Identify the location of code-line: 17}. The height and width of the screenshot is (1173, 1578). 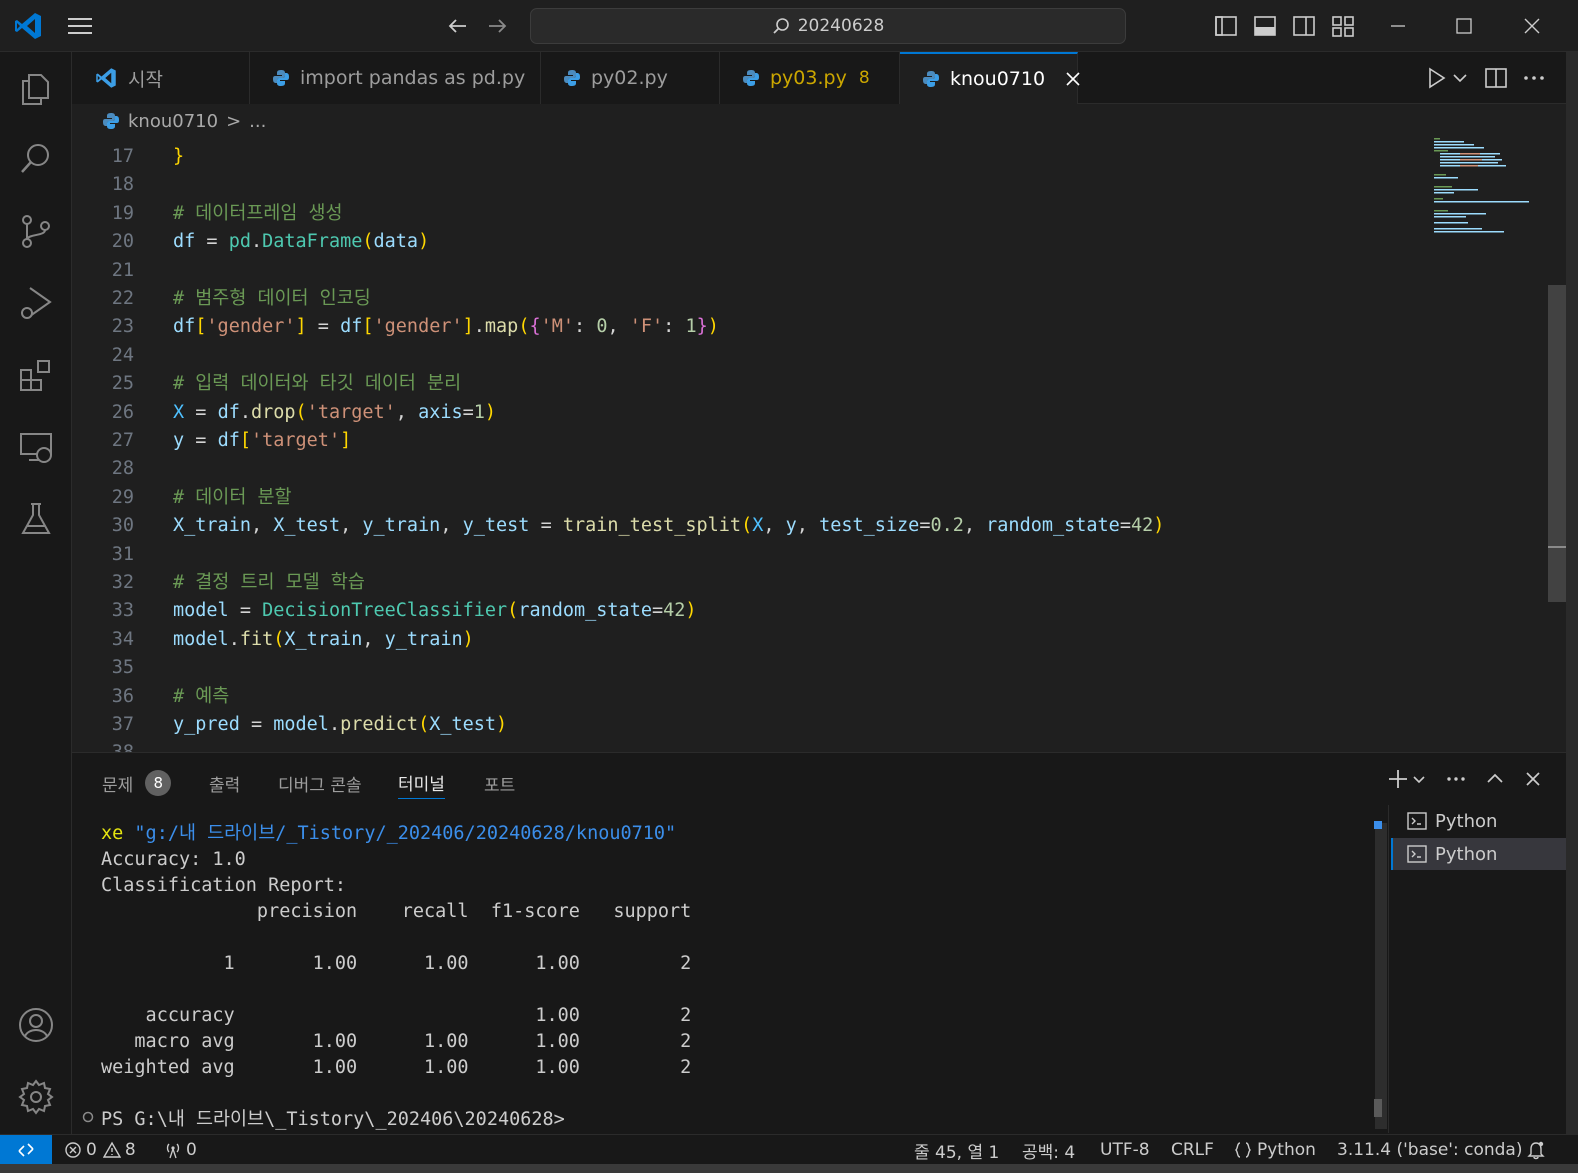
(772, 157).